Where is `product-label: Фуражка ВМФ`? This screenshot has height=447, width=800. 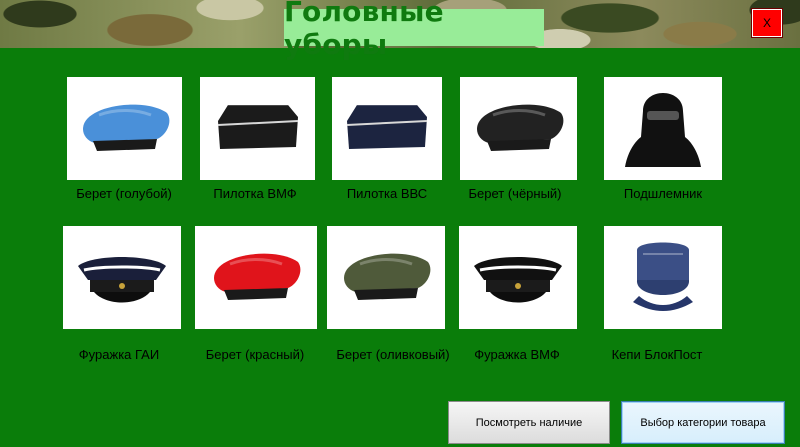
product-label: Фуражка ВМФ is located at coordinates (517, 354).